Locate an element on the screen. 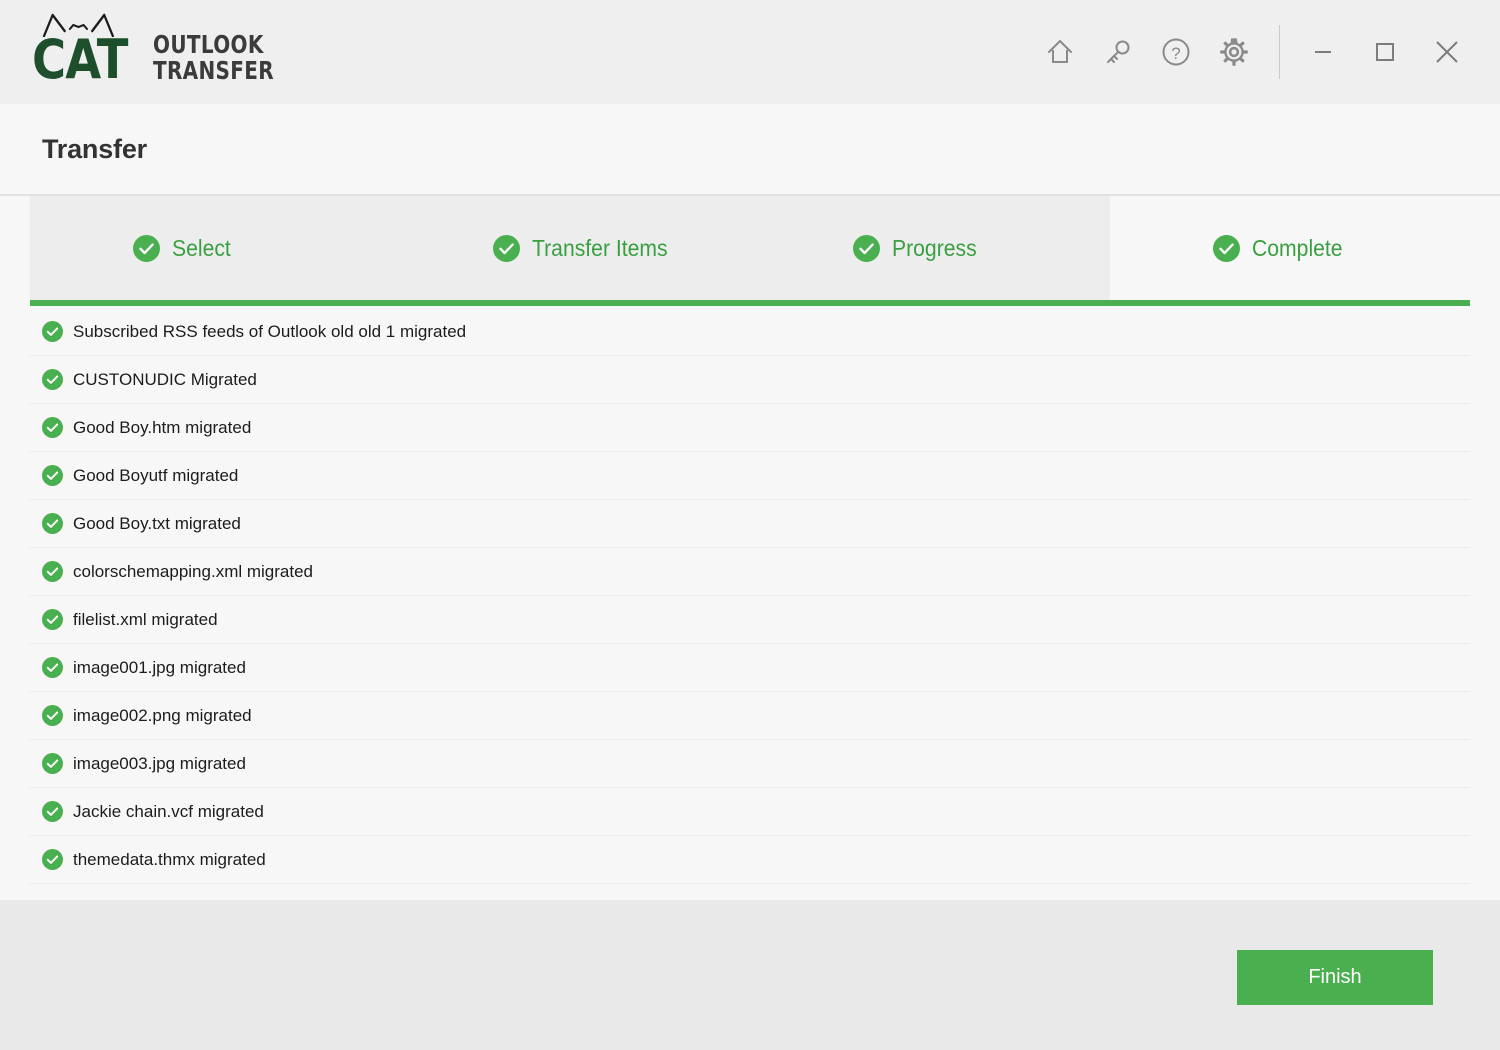  step-label: Progress is located at coordinates (934, 247).